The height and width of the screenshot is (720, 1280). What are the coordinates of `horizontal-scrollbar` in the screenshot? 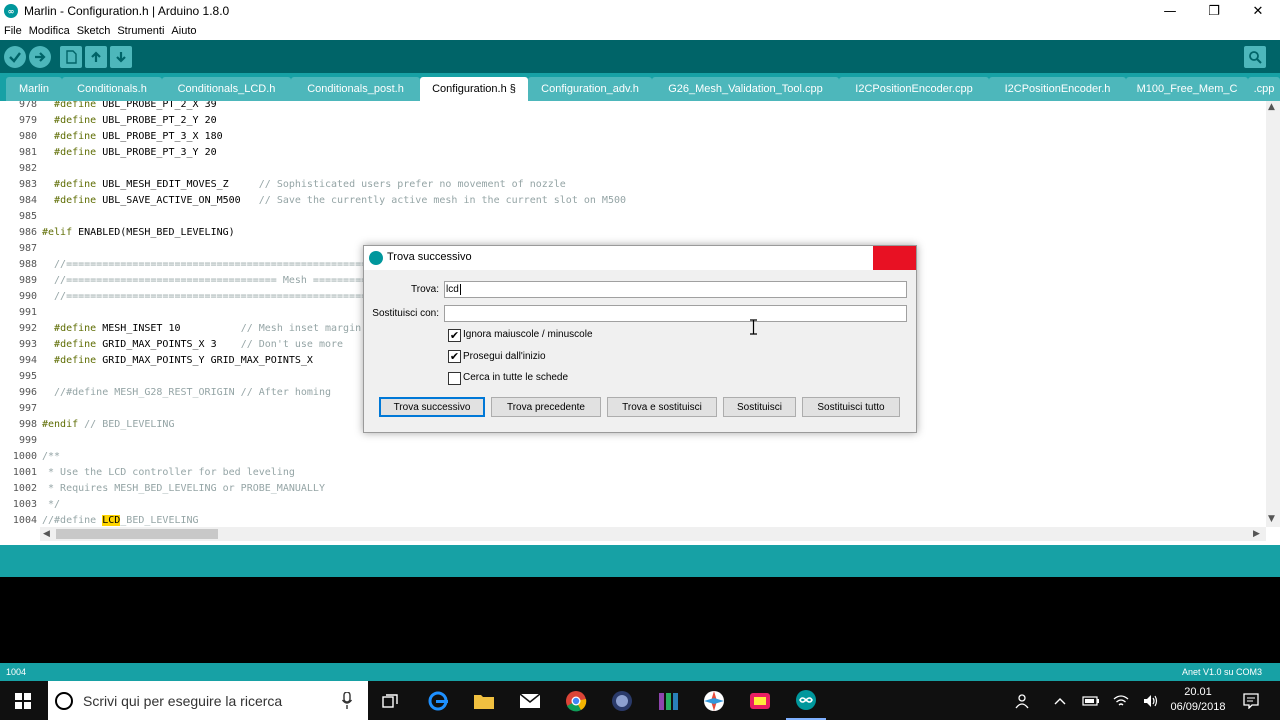 It's located at (653, 534).